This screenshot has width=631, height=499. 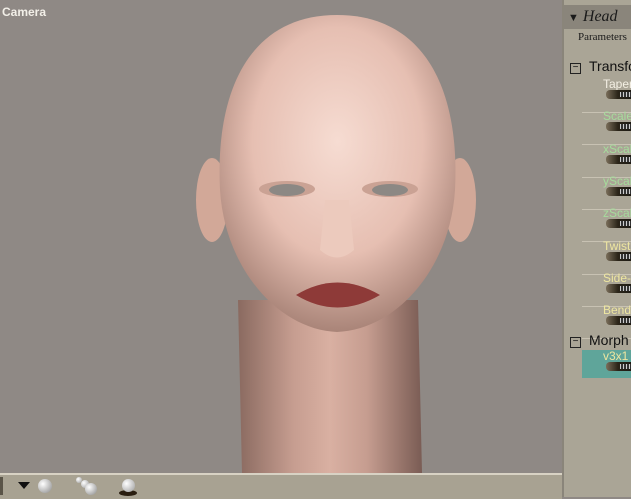 I want to click on actor-name: Head, so click(x=600, y=16).